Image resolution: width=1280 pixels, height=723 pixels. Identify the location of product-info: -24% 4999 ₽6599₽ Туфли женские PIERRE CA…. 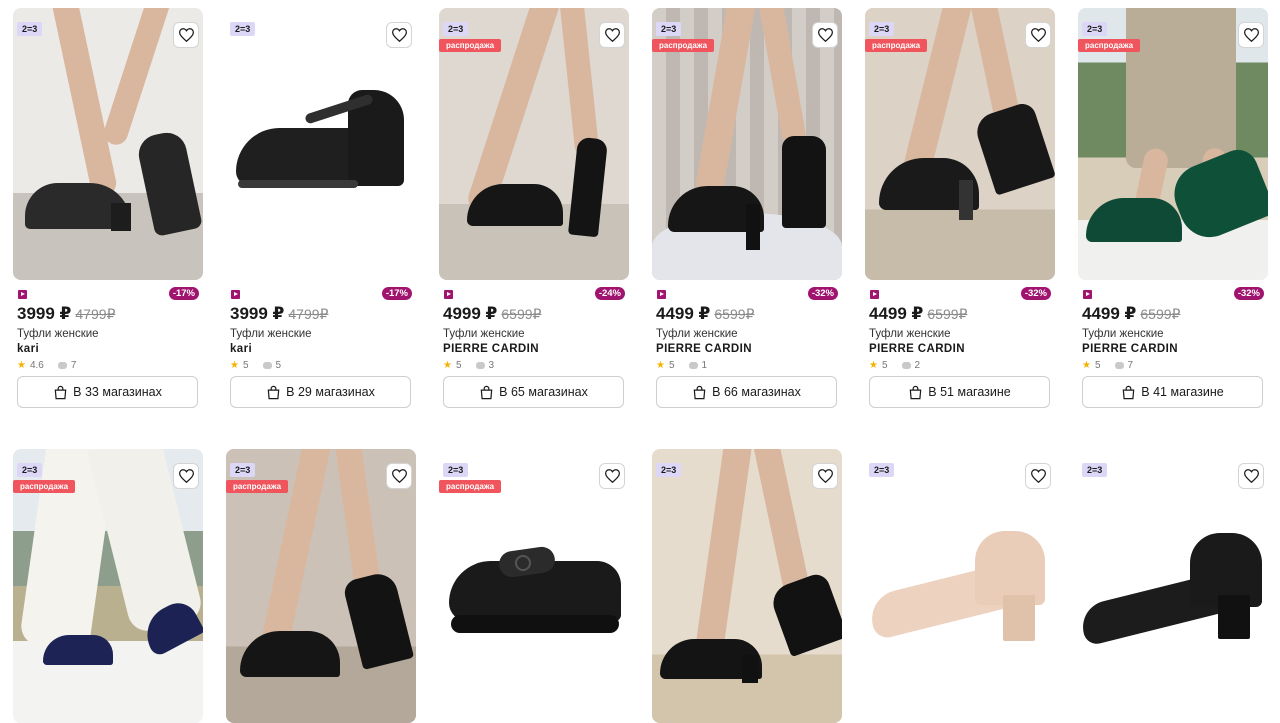
(534, 344).